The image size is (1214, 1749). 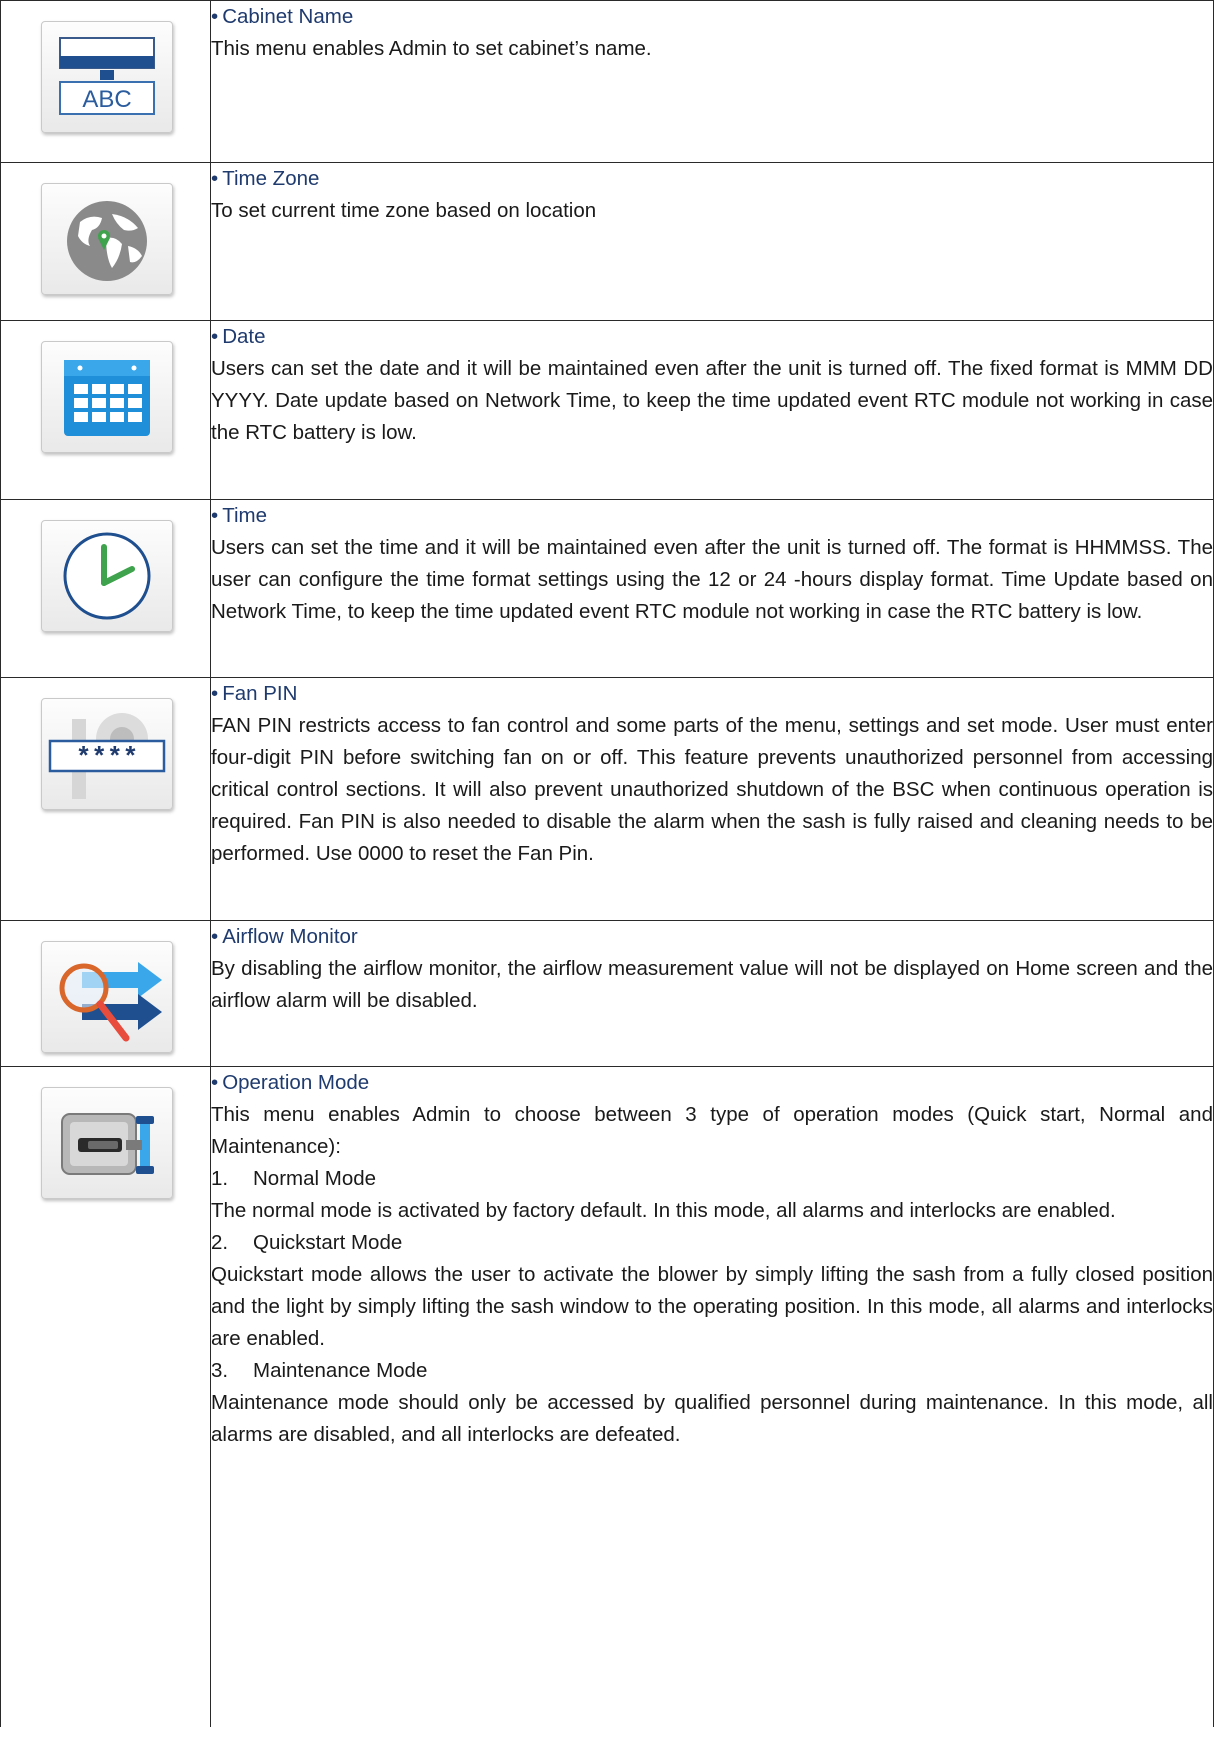 I want to click on mode-item-heading: 2. Quickstart Mode, so click(x=307, y=1242).